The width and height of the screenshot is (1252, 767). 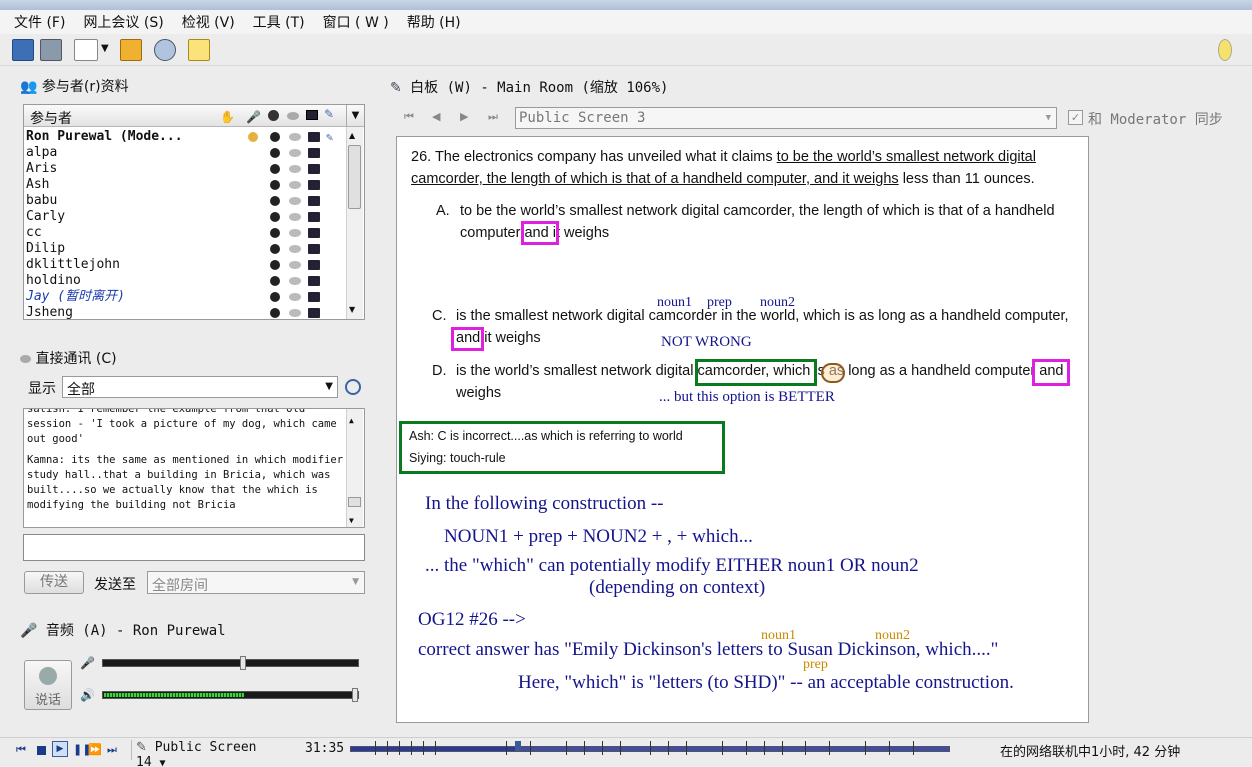 I want to click on mic-volume-slider, so click(x=230, y=663).